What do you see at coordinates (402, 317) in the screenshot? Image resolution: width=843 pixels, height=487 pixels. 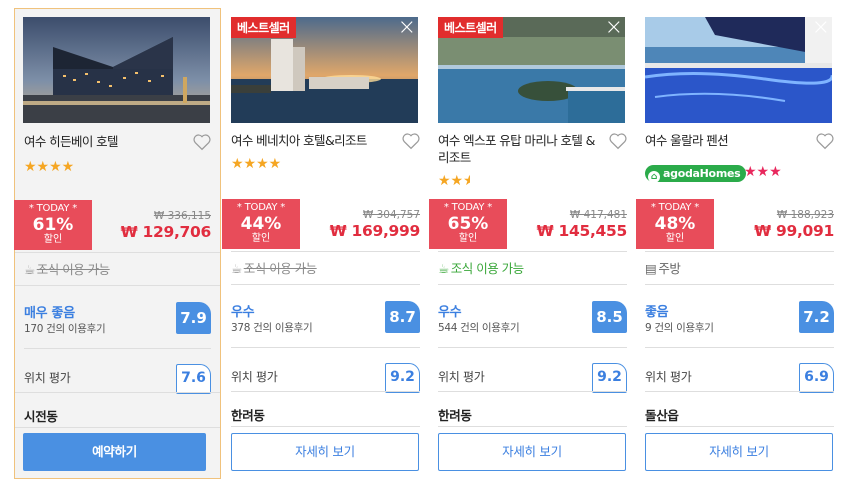 I see `review-score: 8.7` at bounding box center [402, 317].